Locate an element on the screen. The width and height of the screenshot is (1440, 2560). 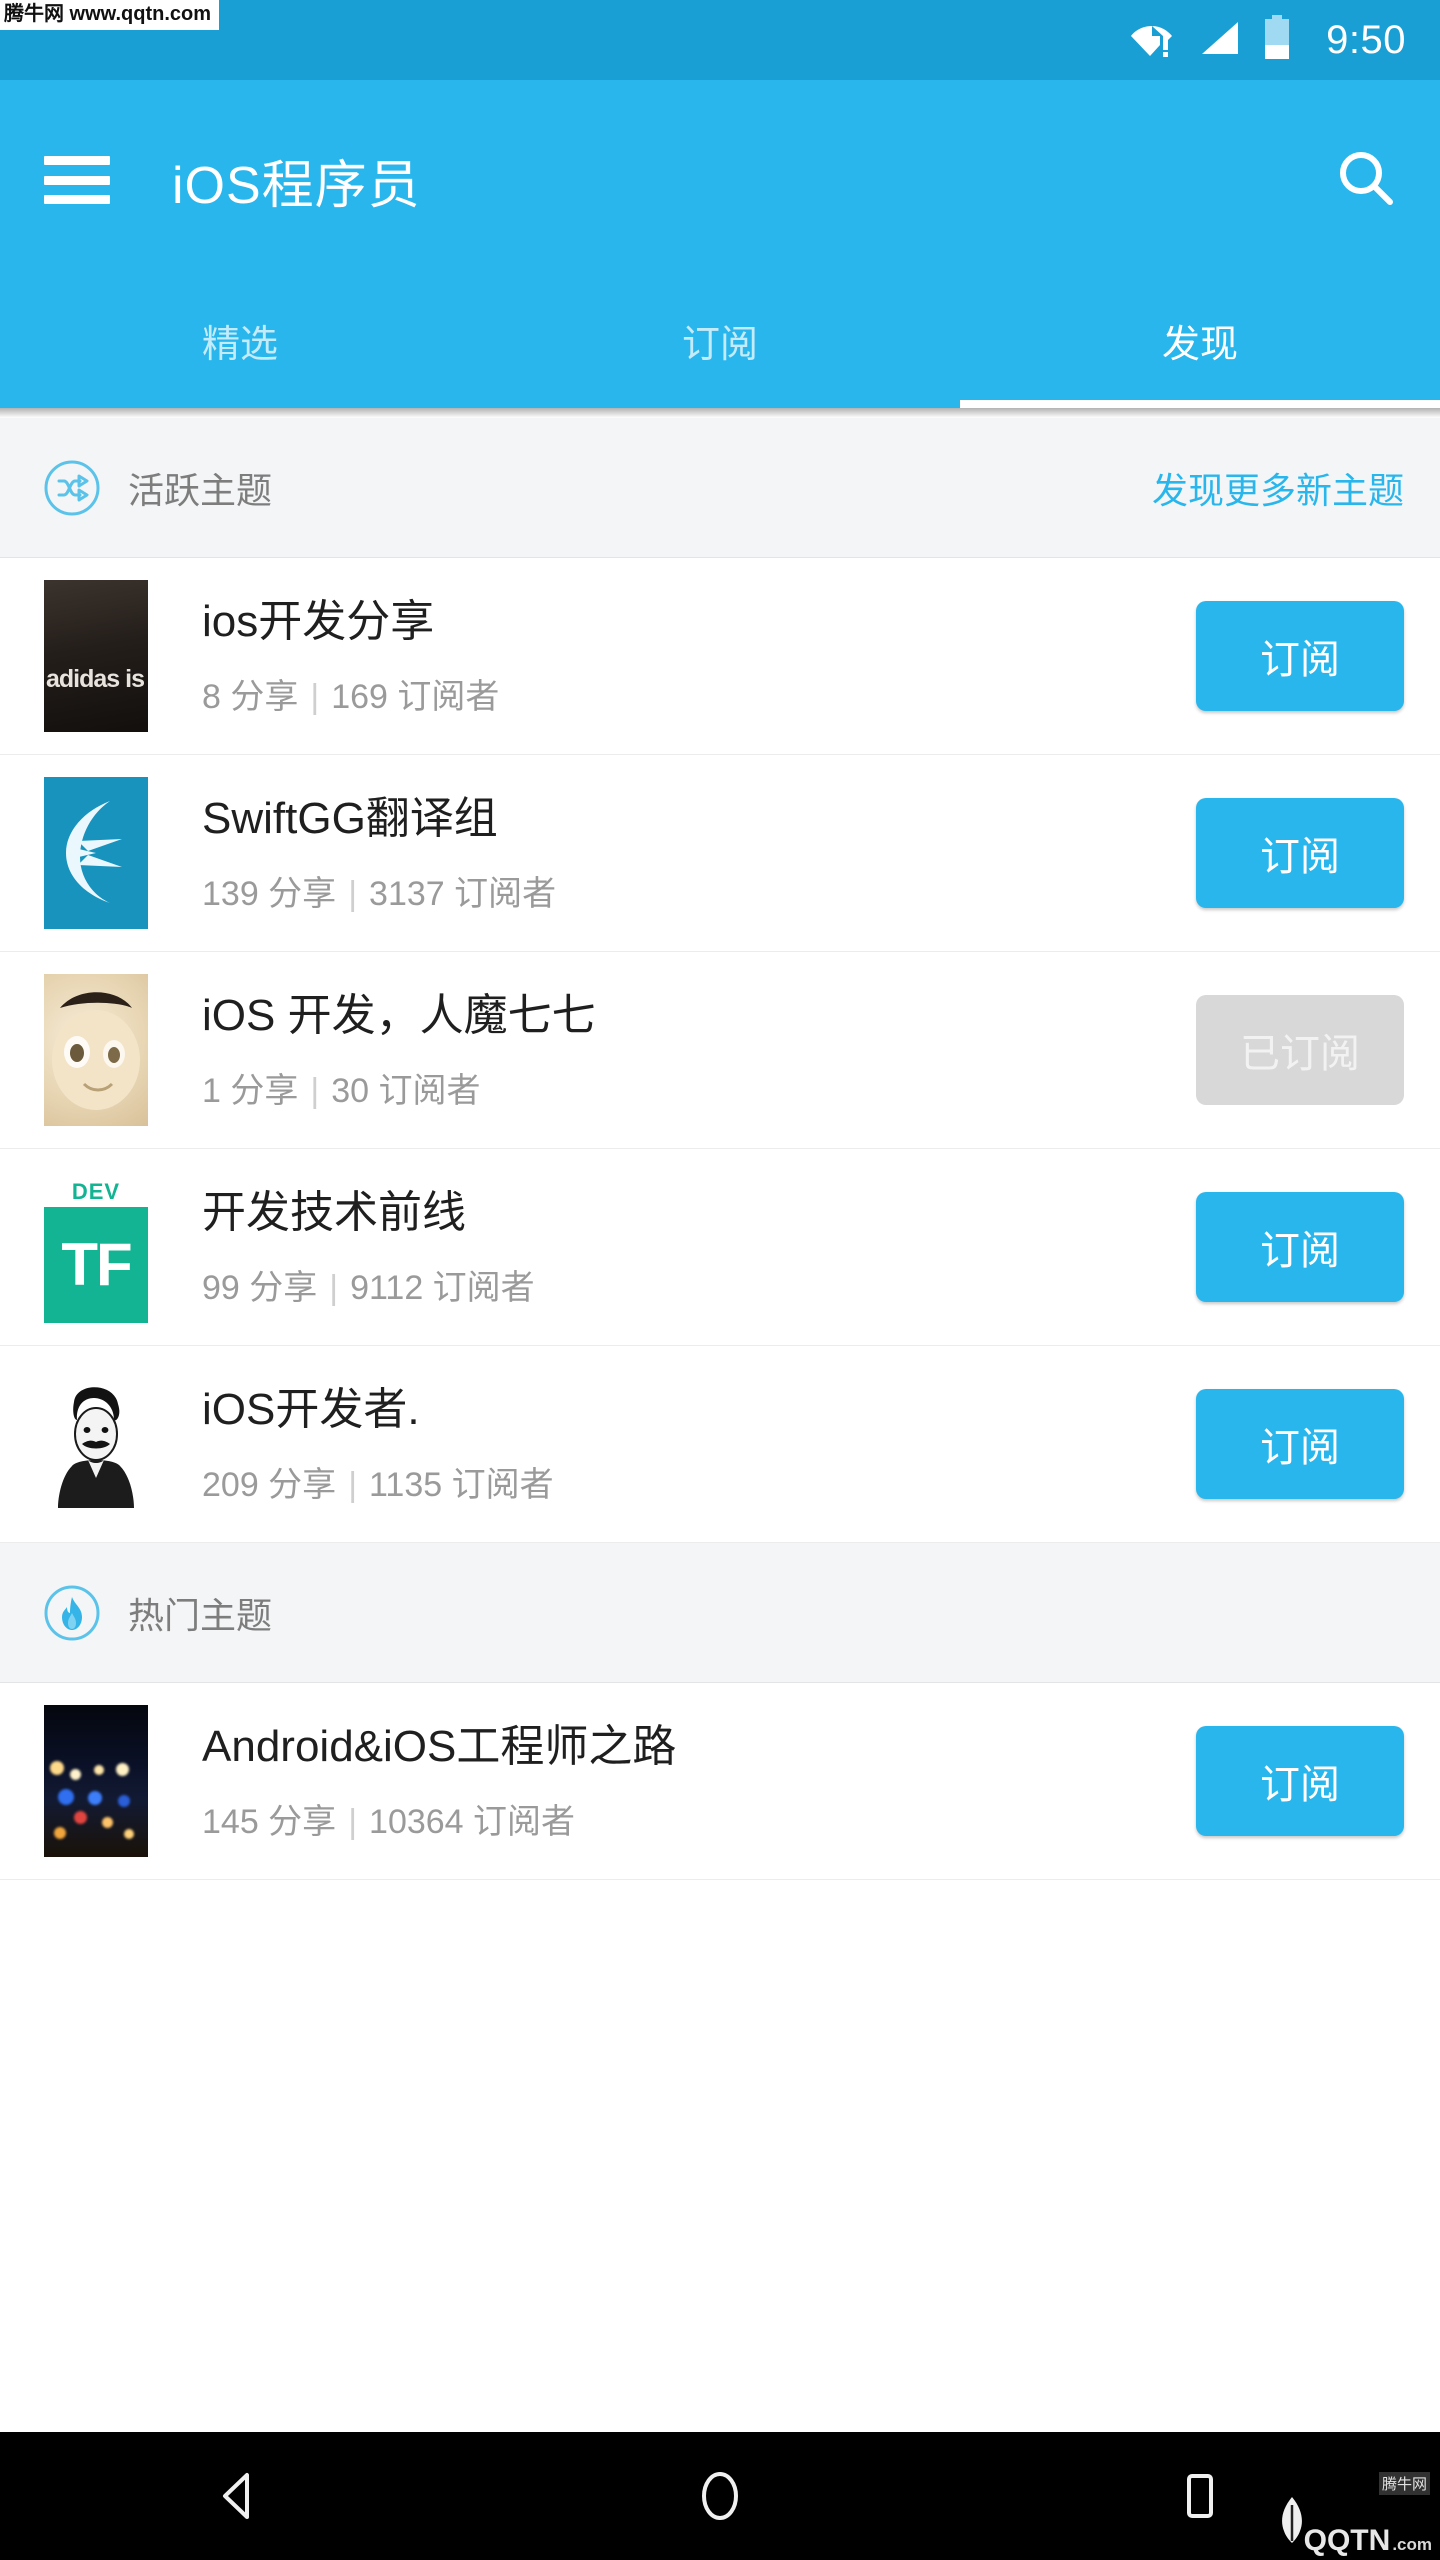
topic-row: DEV TF 开发技术前线 99 分享 | 9112 订阅者 订阅 is located at coordinates (720, 1247).